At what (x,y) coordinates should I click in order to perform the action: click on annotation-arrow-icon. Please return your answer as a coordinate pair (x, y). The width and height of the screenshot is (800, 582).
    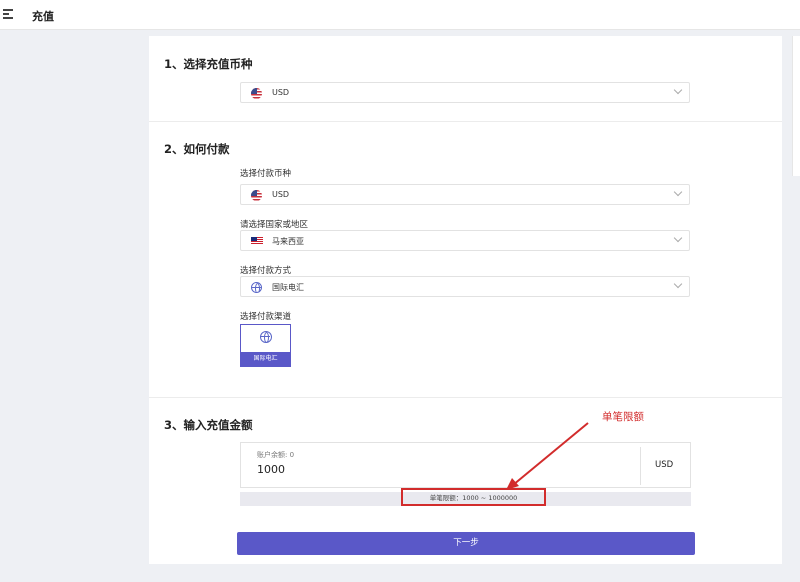
    Looking at the image, I should click on (547, 456).